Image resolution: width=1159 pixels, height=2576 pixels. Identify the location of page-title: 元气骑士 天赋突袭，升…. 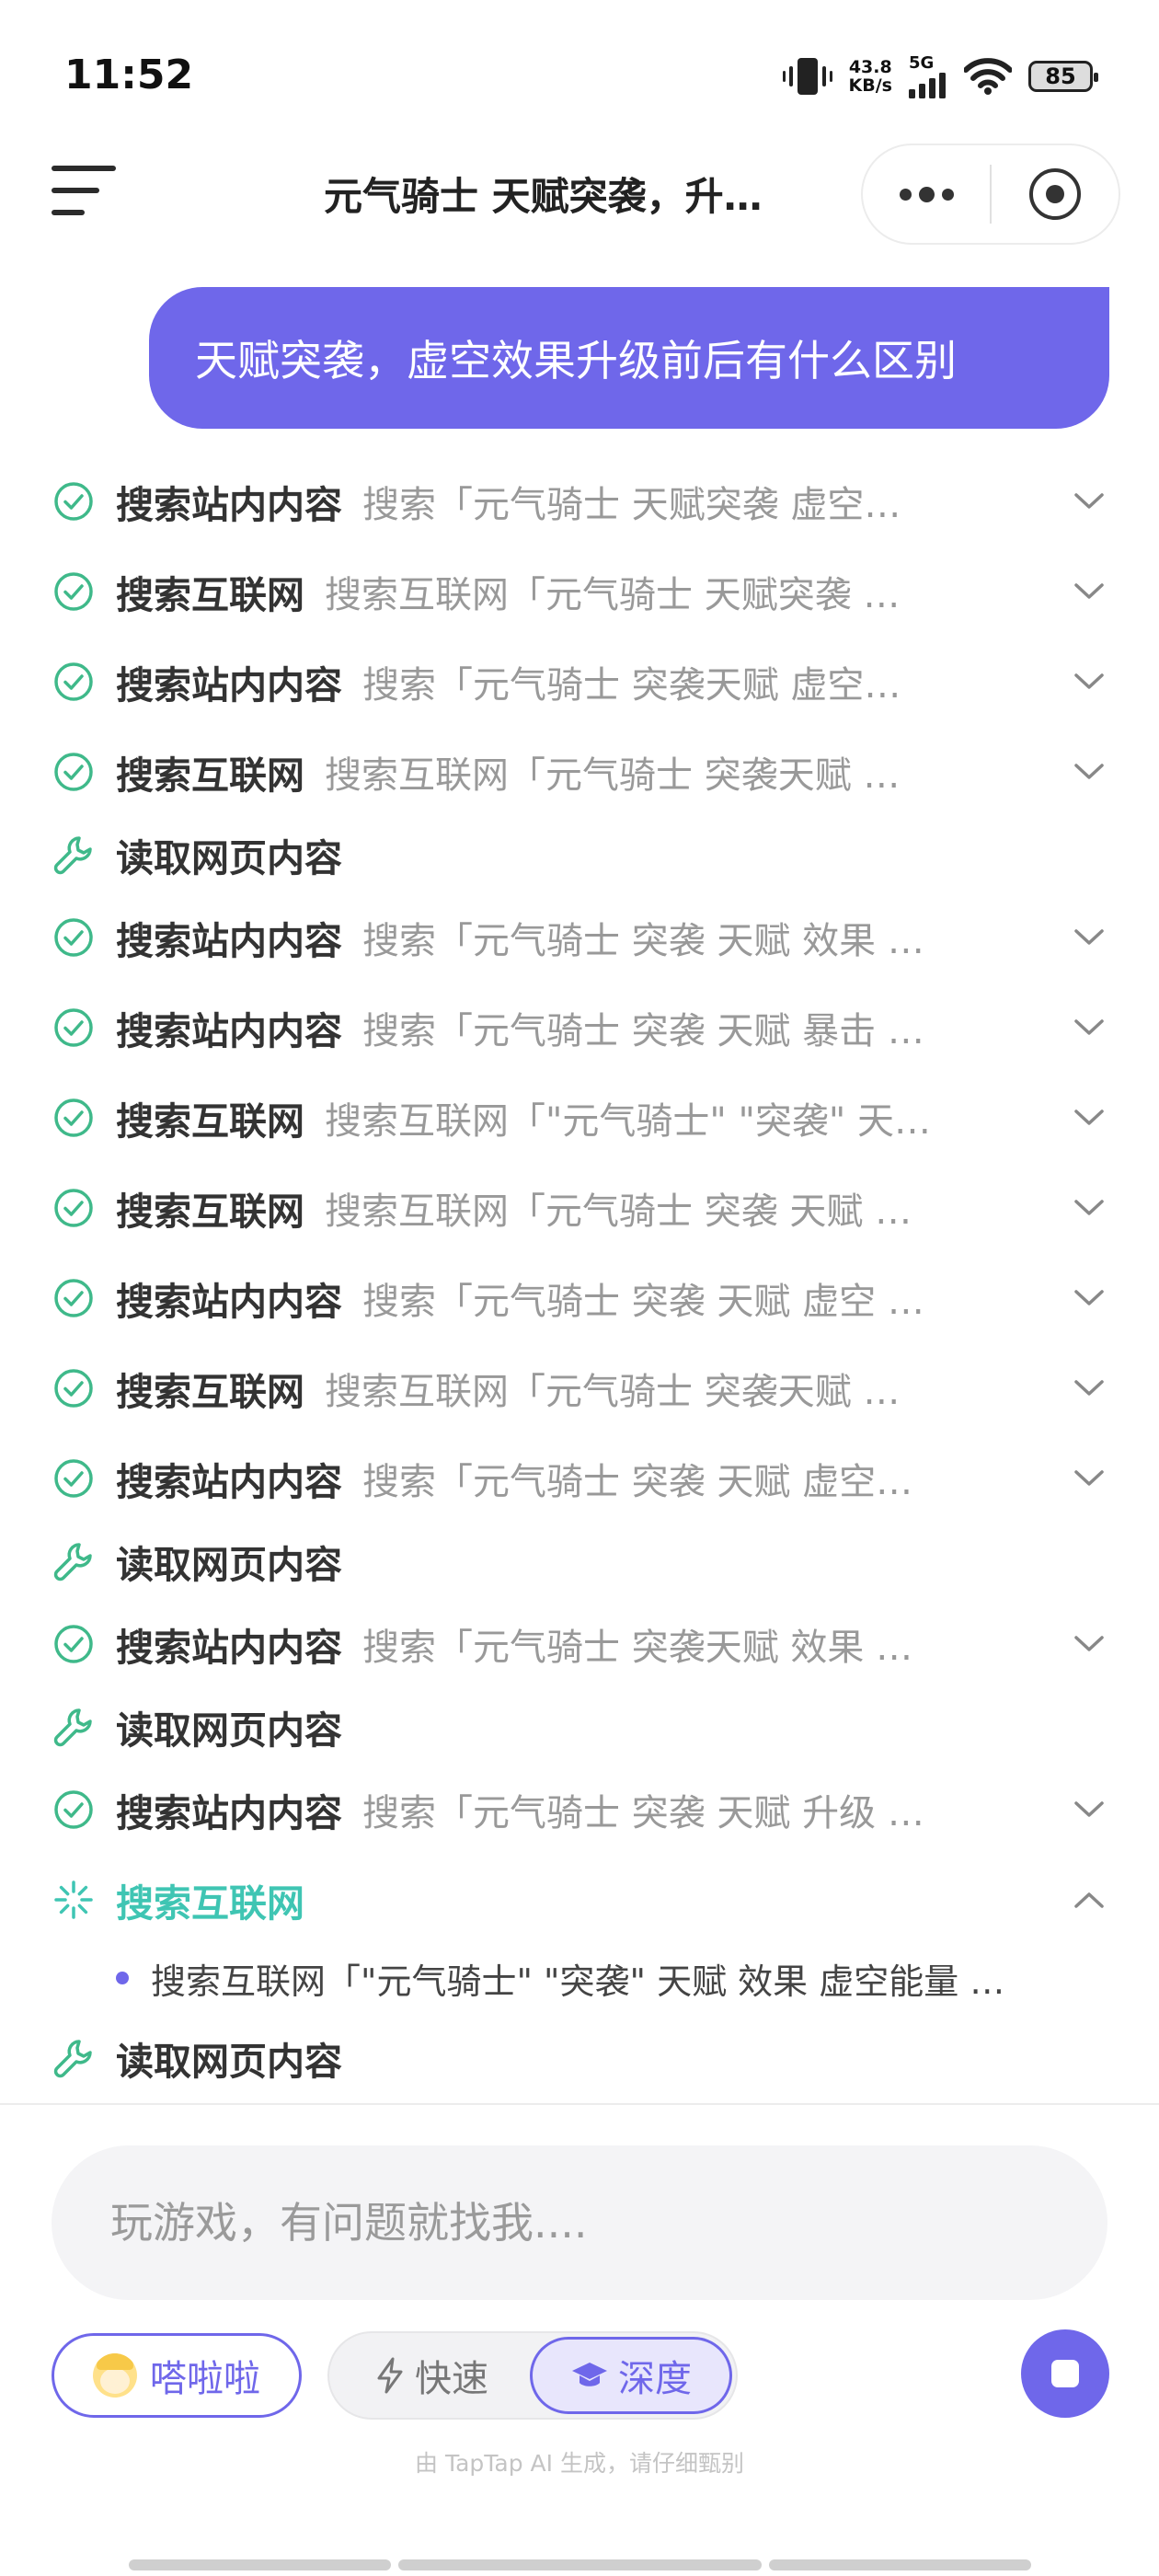
(543, 196).